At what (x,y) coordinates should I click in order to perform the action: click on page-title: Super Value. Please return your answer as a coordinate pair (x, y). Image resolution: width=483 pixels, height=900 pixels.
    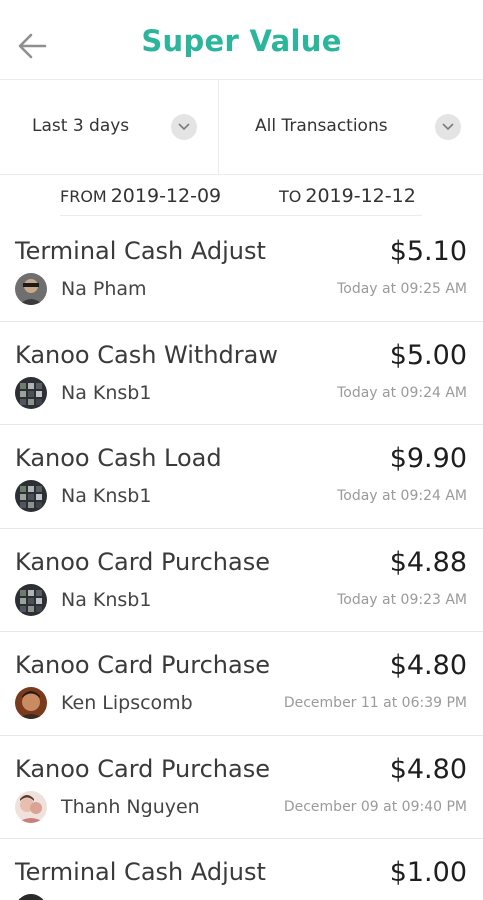
    Looking at the image, I should click on (241, 41).